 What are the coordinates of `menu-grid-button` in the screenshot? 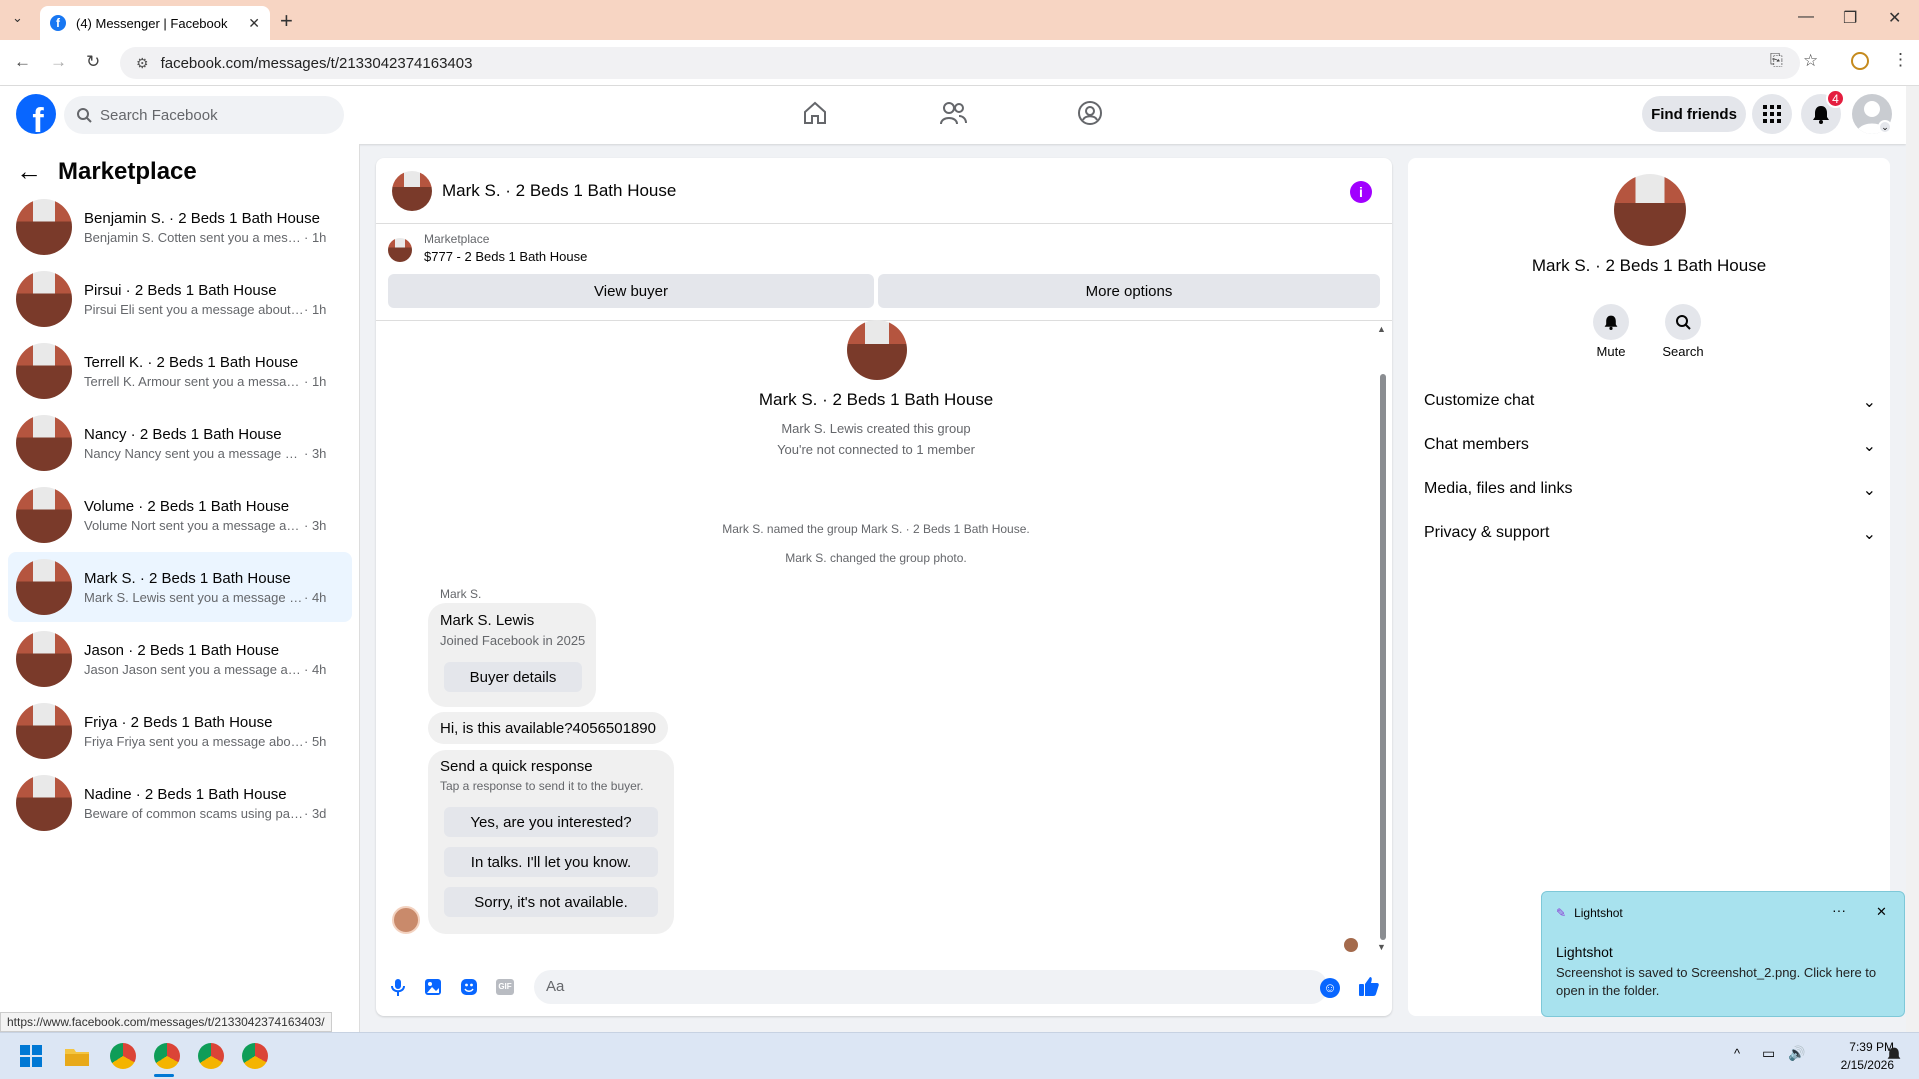 It's located at (1772, 114).